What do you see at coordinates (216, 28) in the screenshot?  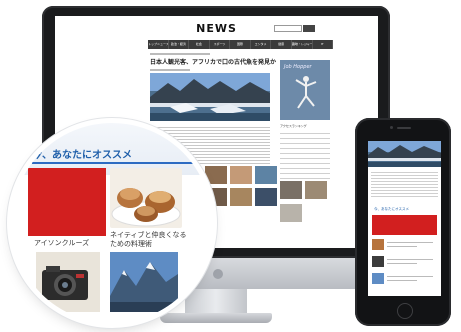 I see `site-logo: NEWS` at bounding box center [216, 28].